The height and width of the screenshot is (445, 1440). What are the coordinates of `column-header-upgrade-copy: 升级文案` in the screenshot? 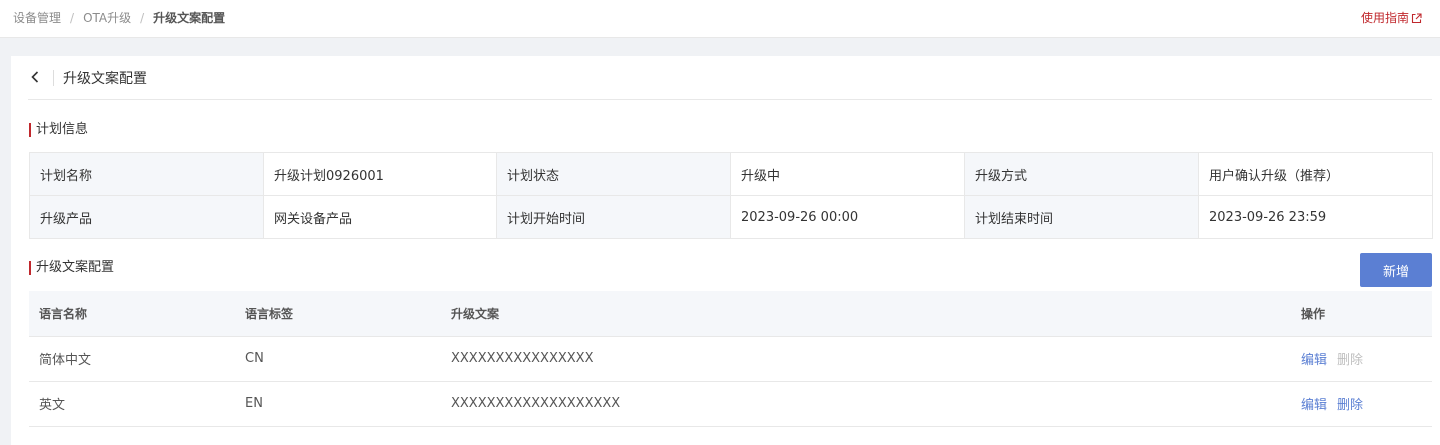 It's located at (866, 314).